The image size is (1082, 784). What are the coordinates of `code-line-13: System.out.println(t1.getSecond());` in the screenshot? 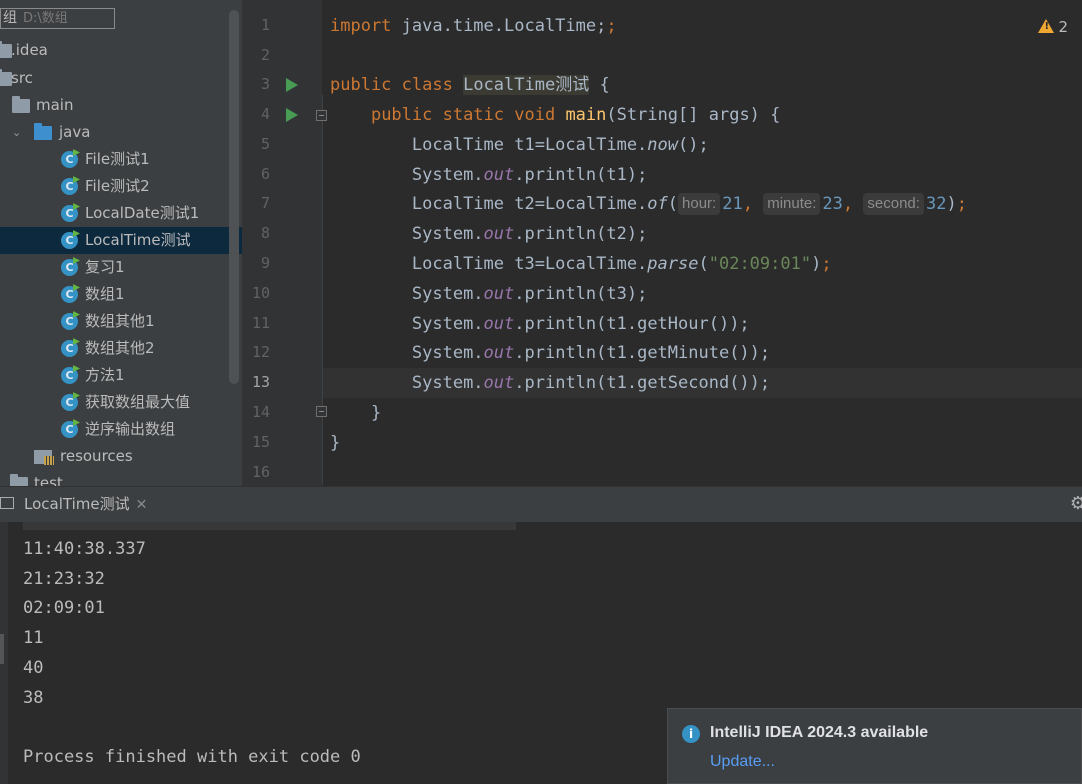 It's located at (591, 383).